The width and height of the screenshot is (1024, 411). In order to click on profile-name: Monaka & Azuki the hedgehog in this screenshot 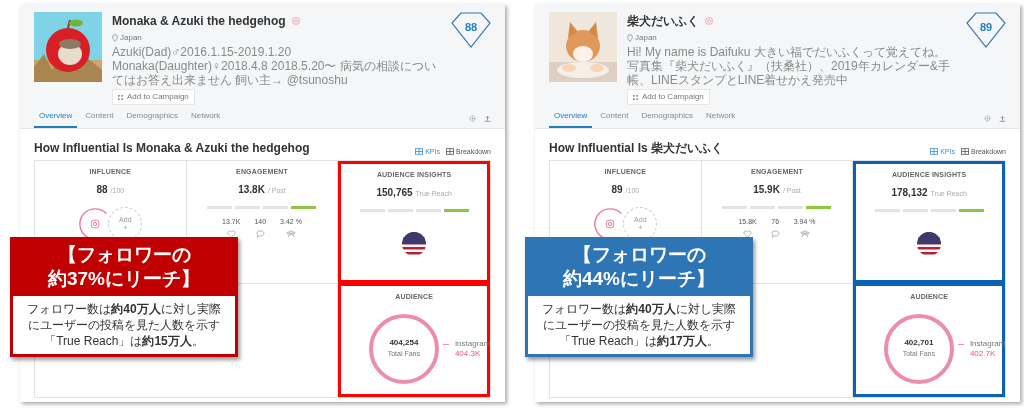, I will do `click(199, 21)`.